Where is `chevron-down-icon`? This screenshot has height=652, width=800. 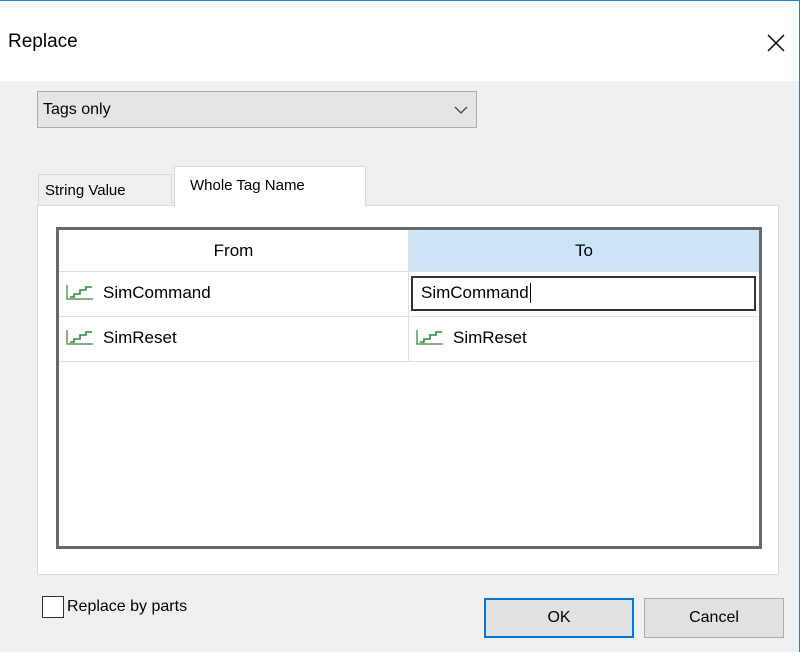
chevron-down-icon is located at coordinates (461, 110).